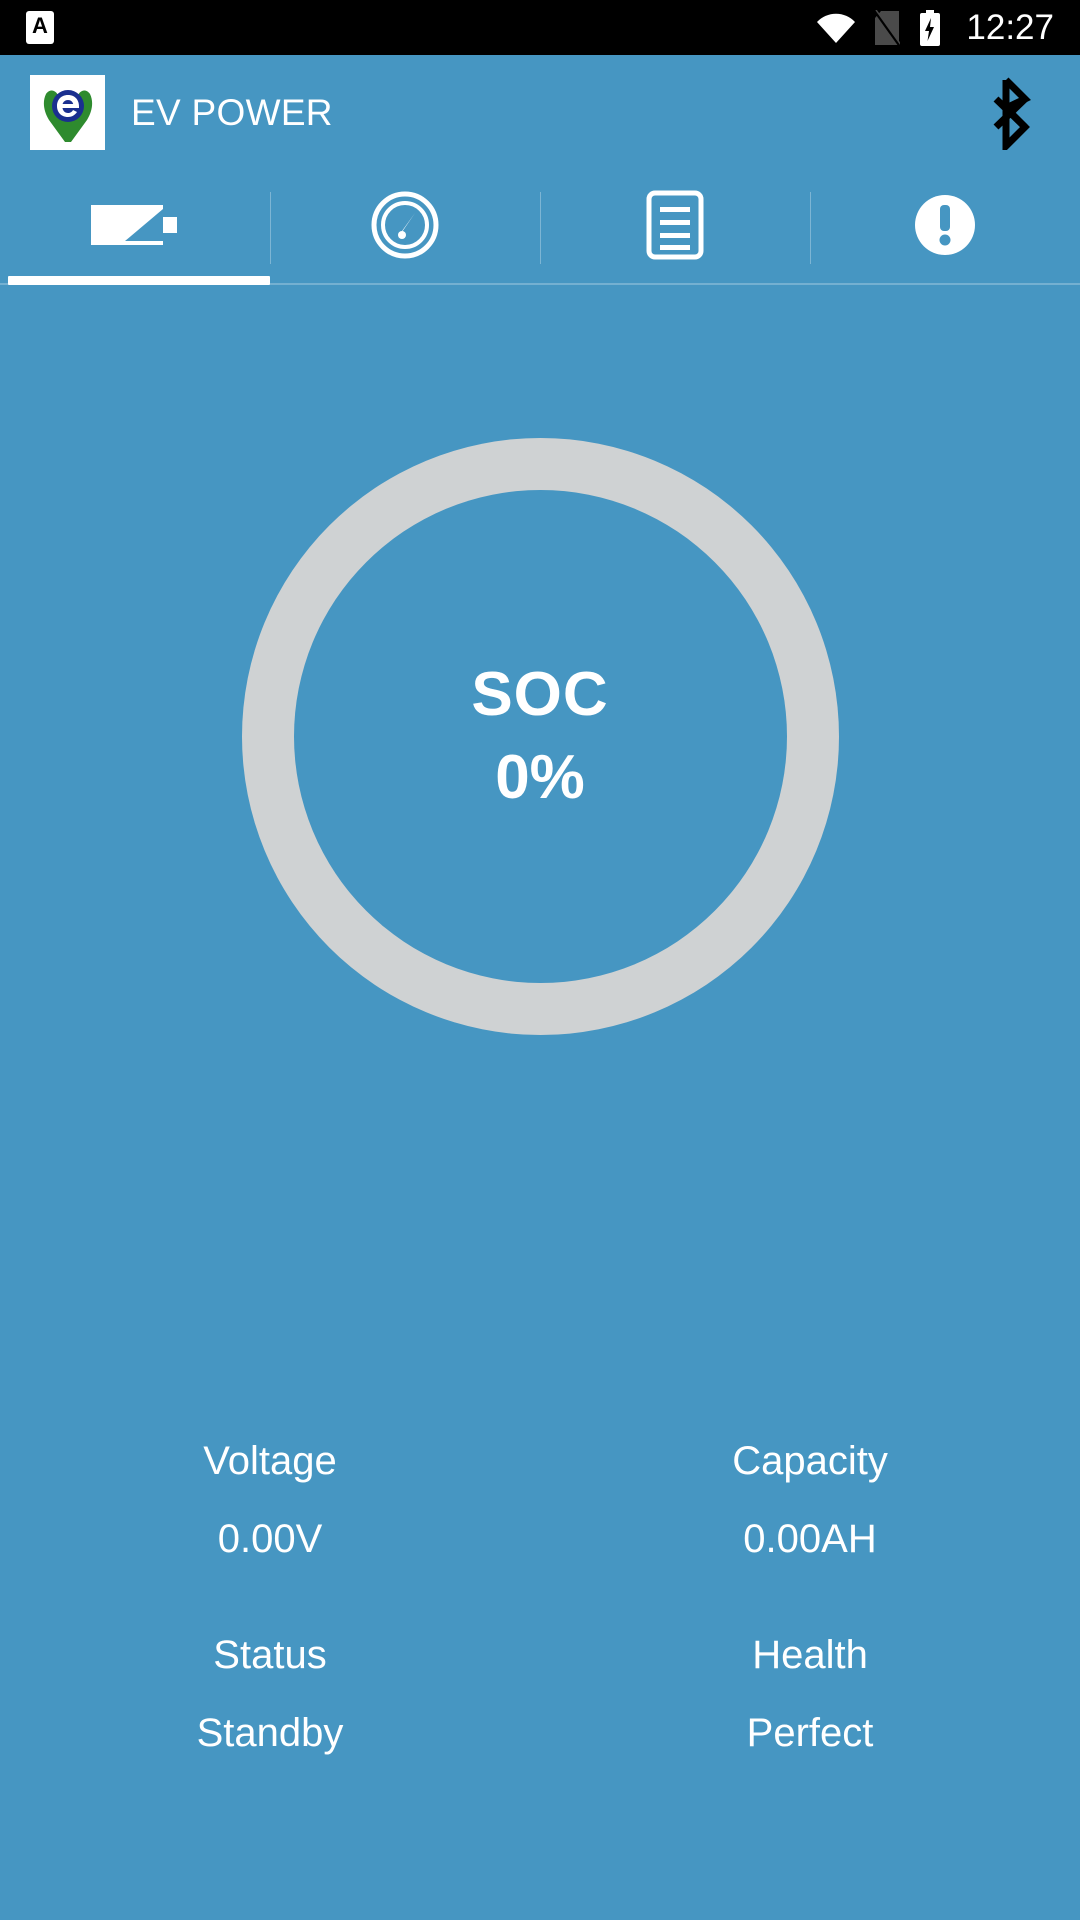  I want to click on stat-voltage: Voltage 0.00V, so click(270, 1500).